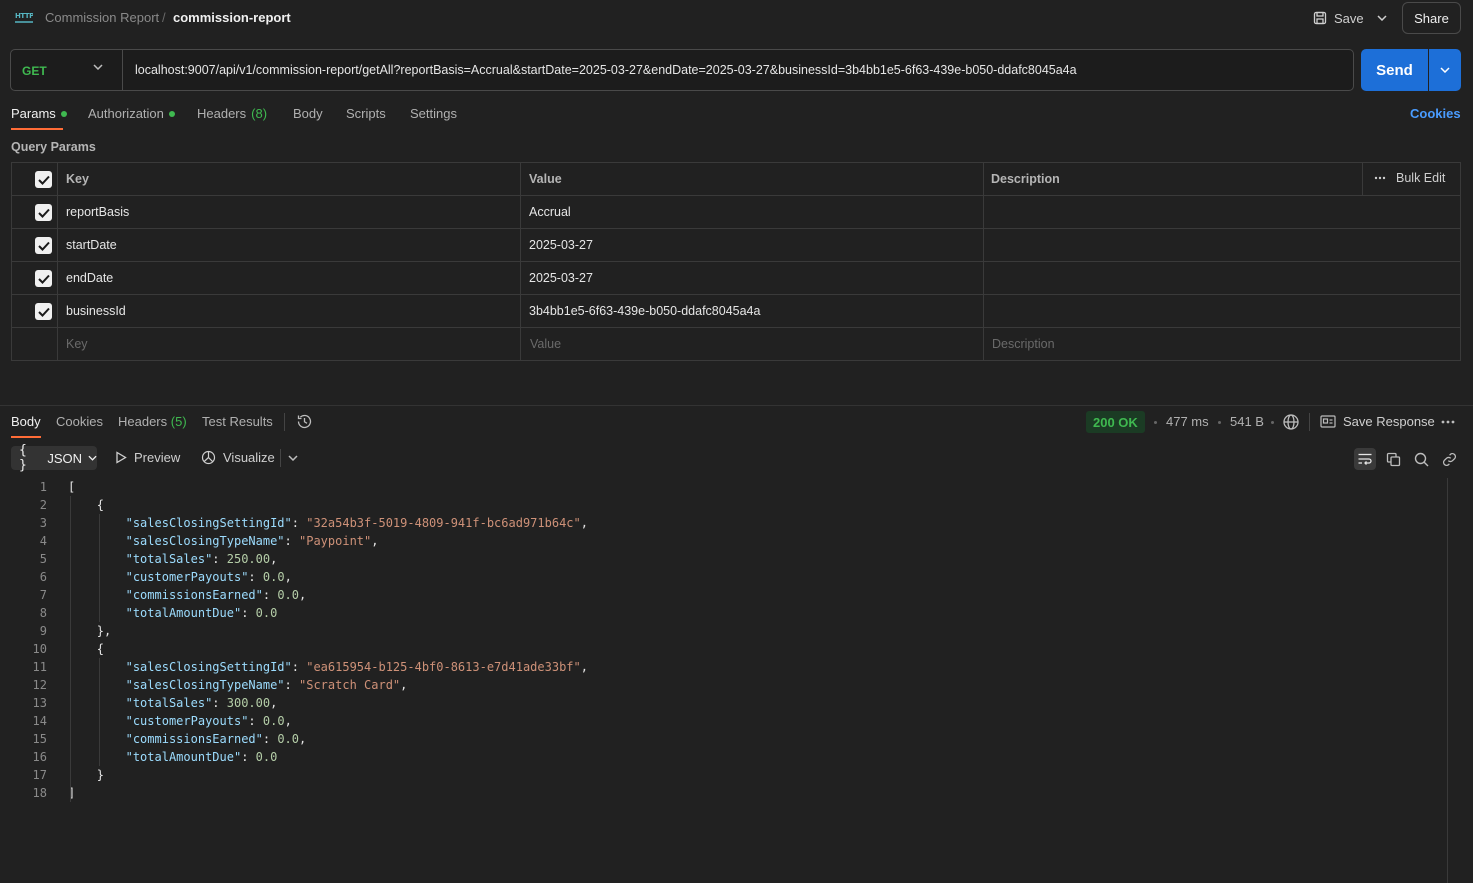 Image resolution: width=1473 pixels, height=883 pixels. I want to click on param-key: startDate, so click(91, 245).